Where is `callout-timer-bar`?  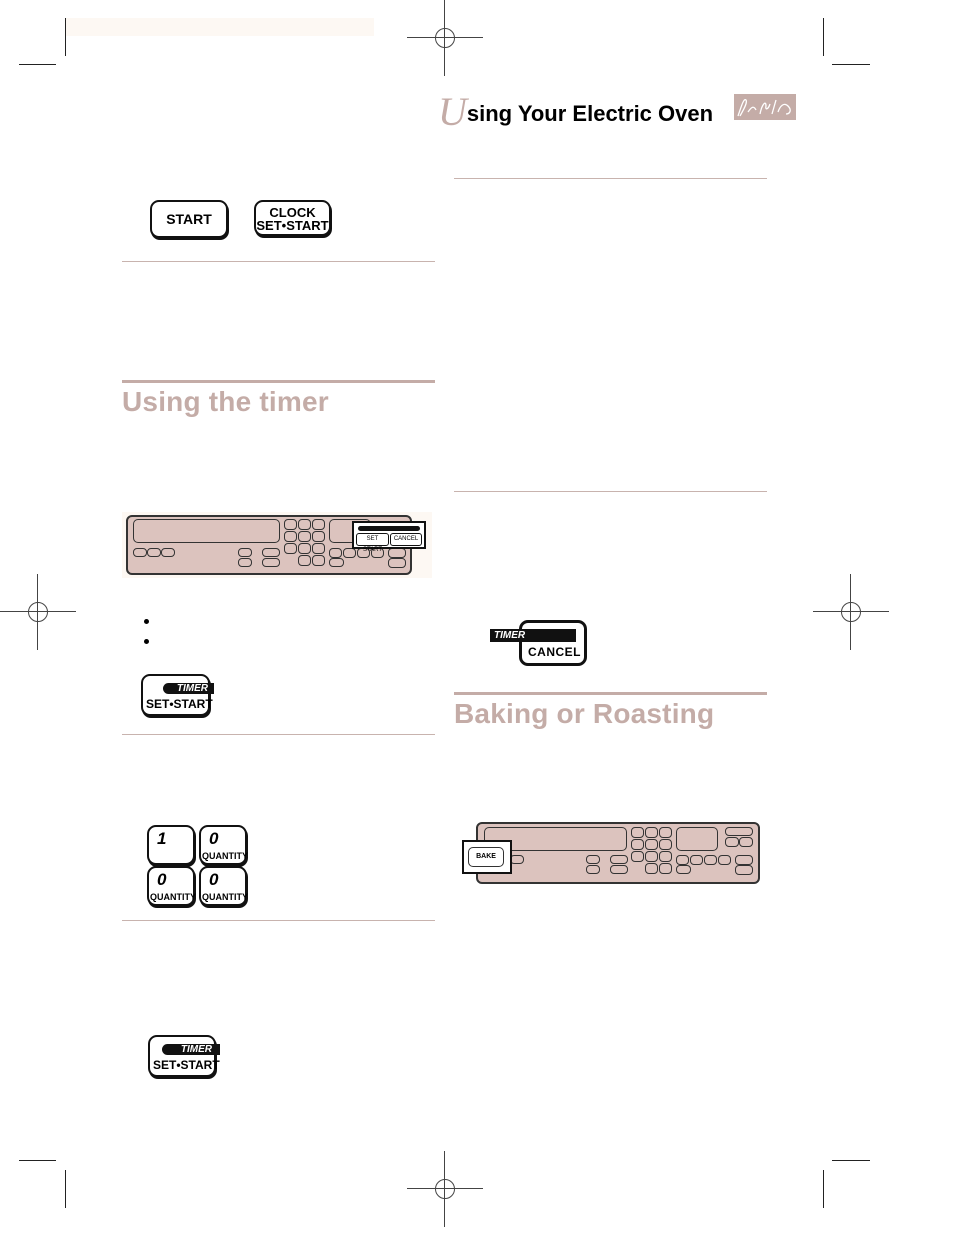 callout-timer-bar is located at coordinates (389, 528).